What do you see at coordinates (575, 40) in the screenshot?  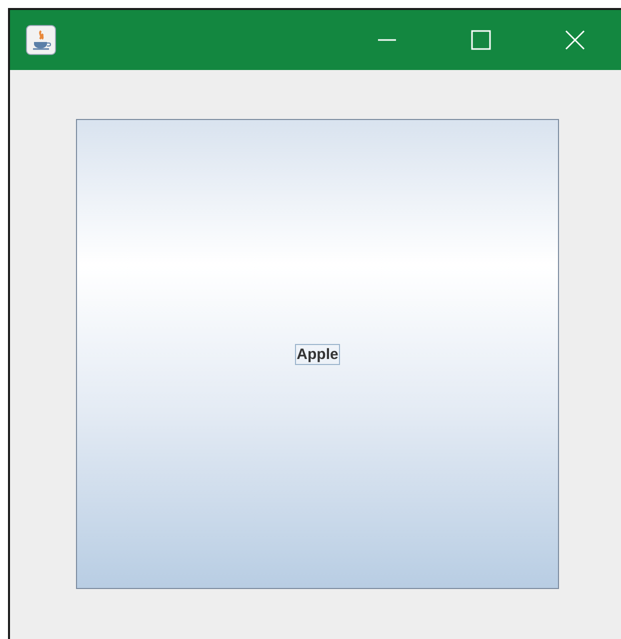 I see `close-icon` at bounding box center [575, 40].